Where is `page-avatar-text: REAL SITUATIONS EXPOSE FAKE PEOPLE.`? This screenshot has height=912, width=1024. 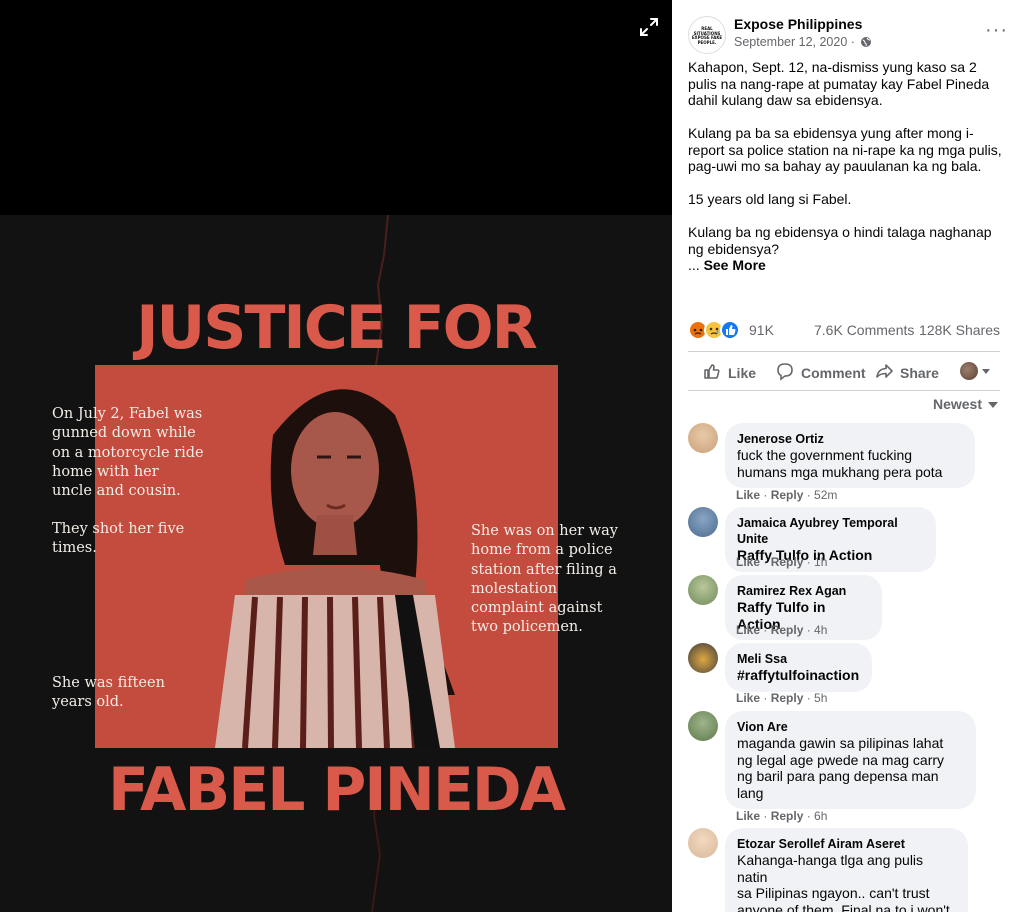 page-avatar-text: REAL SITUATIONS EXPOSE FAKE PEOPLE. is located at coordinates (707, 35).